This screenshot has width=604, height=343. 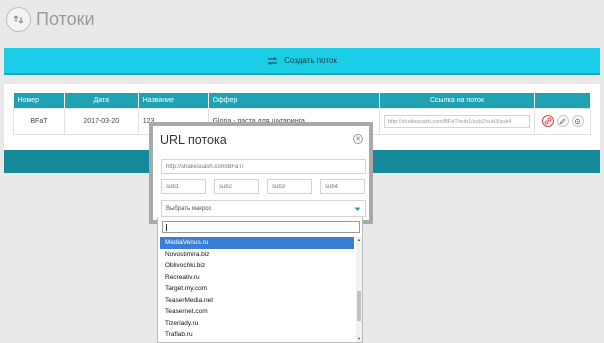 I want to click on close-icon: ✕, so click(x=358, y=139).